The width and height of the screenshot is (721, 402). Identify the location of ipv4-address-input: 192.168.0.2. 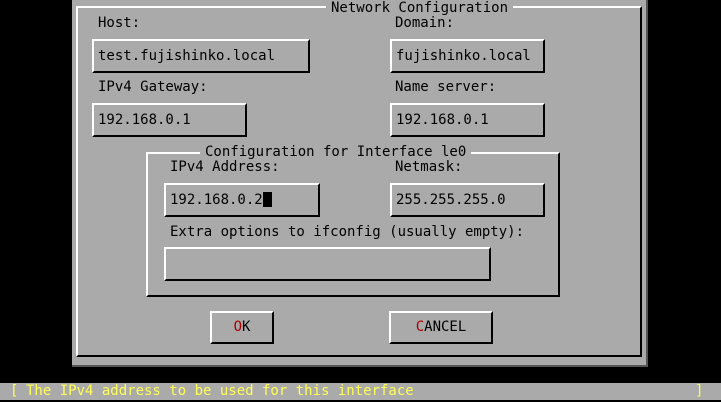
(242, 200).